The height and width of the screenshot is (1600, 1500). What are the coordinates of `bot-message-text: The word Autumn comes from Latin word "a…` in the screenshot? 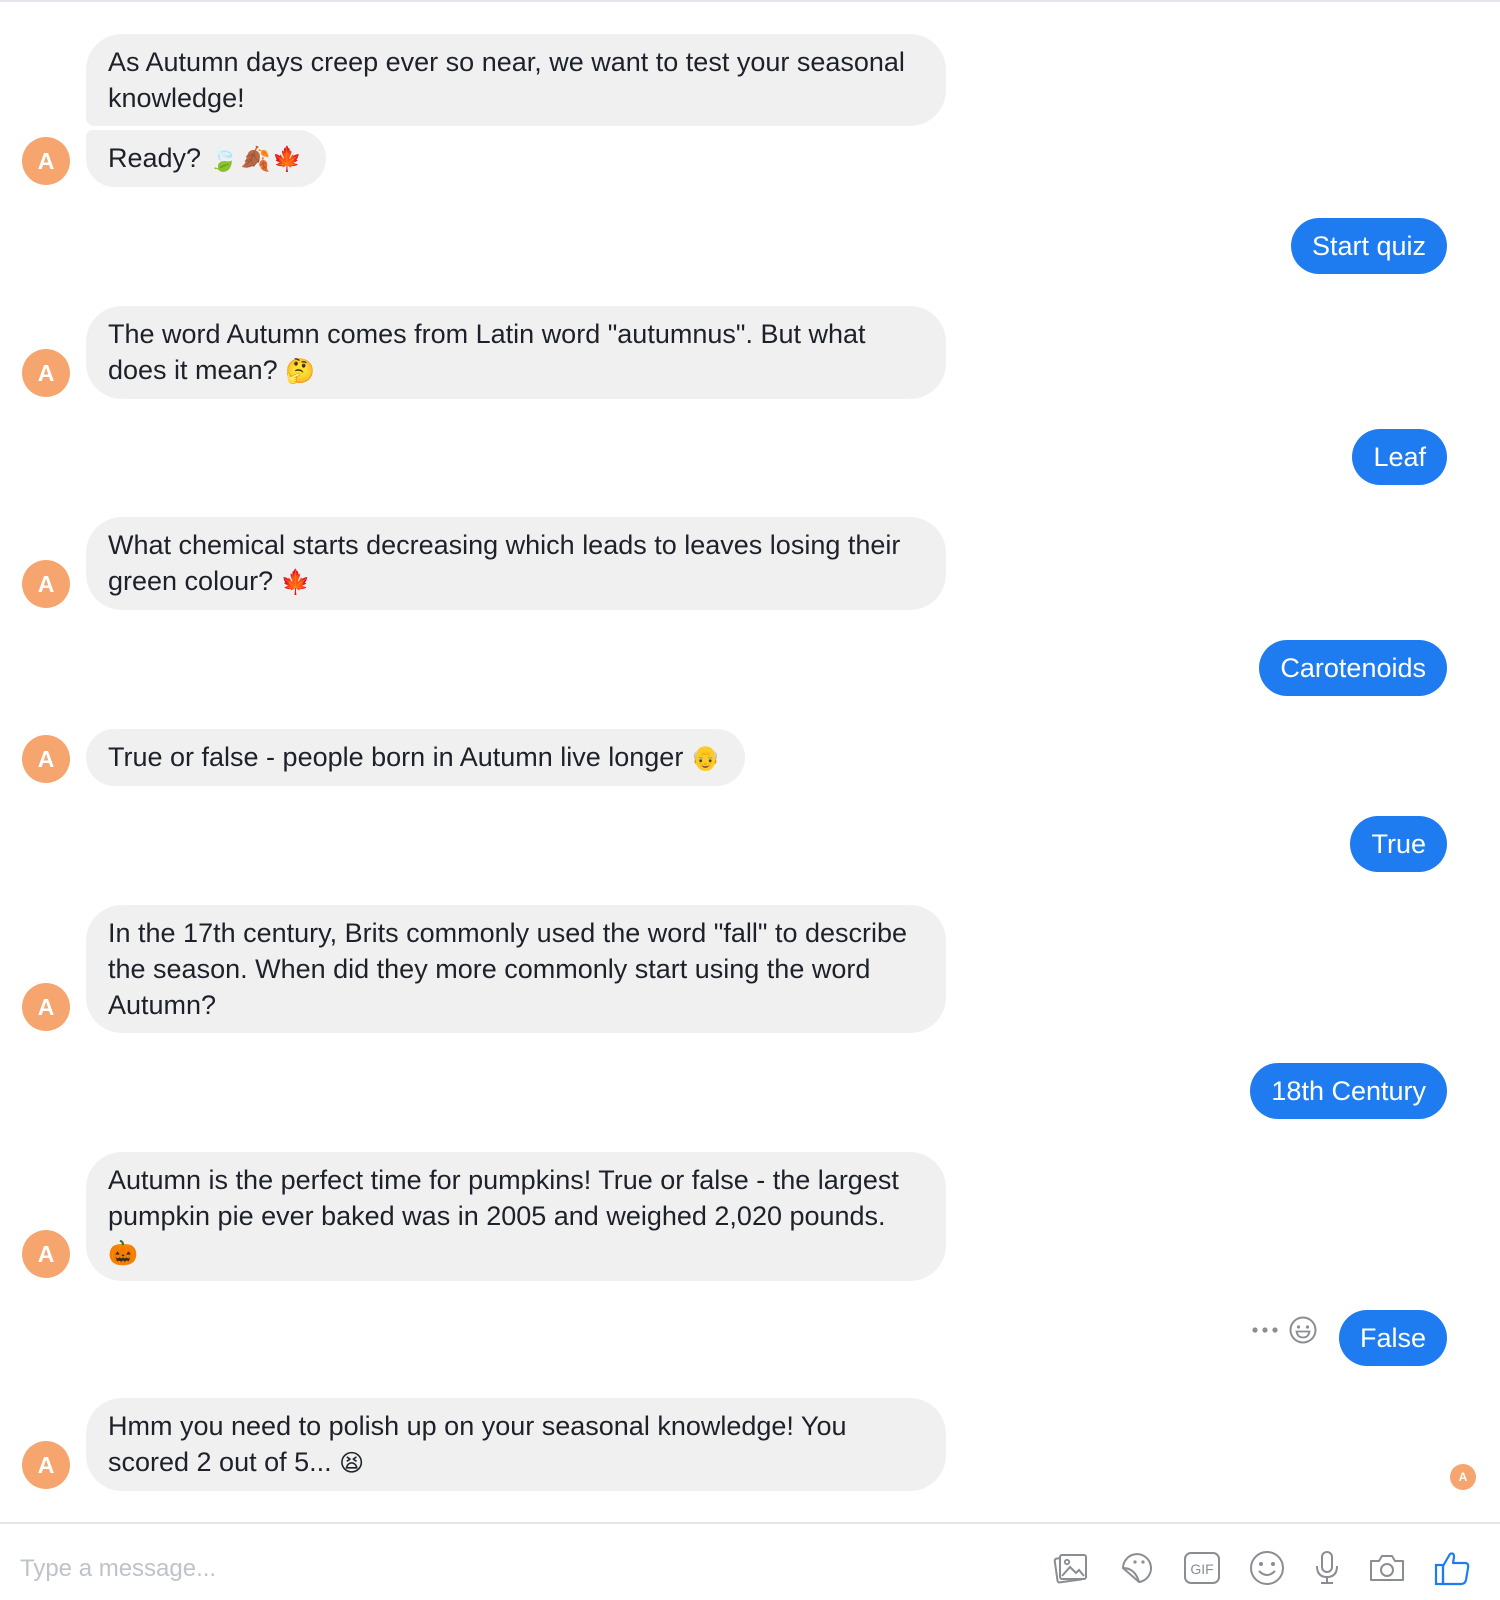 It's located at (487, 352).